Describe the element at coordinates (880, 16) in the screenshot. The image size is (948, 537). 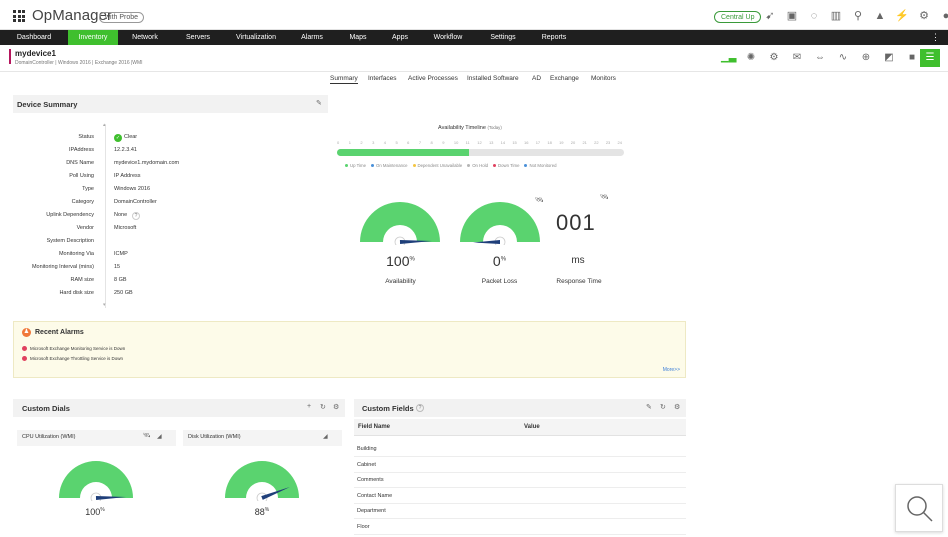
I see `bell-icon: ▲` at that location.